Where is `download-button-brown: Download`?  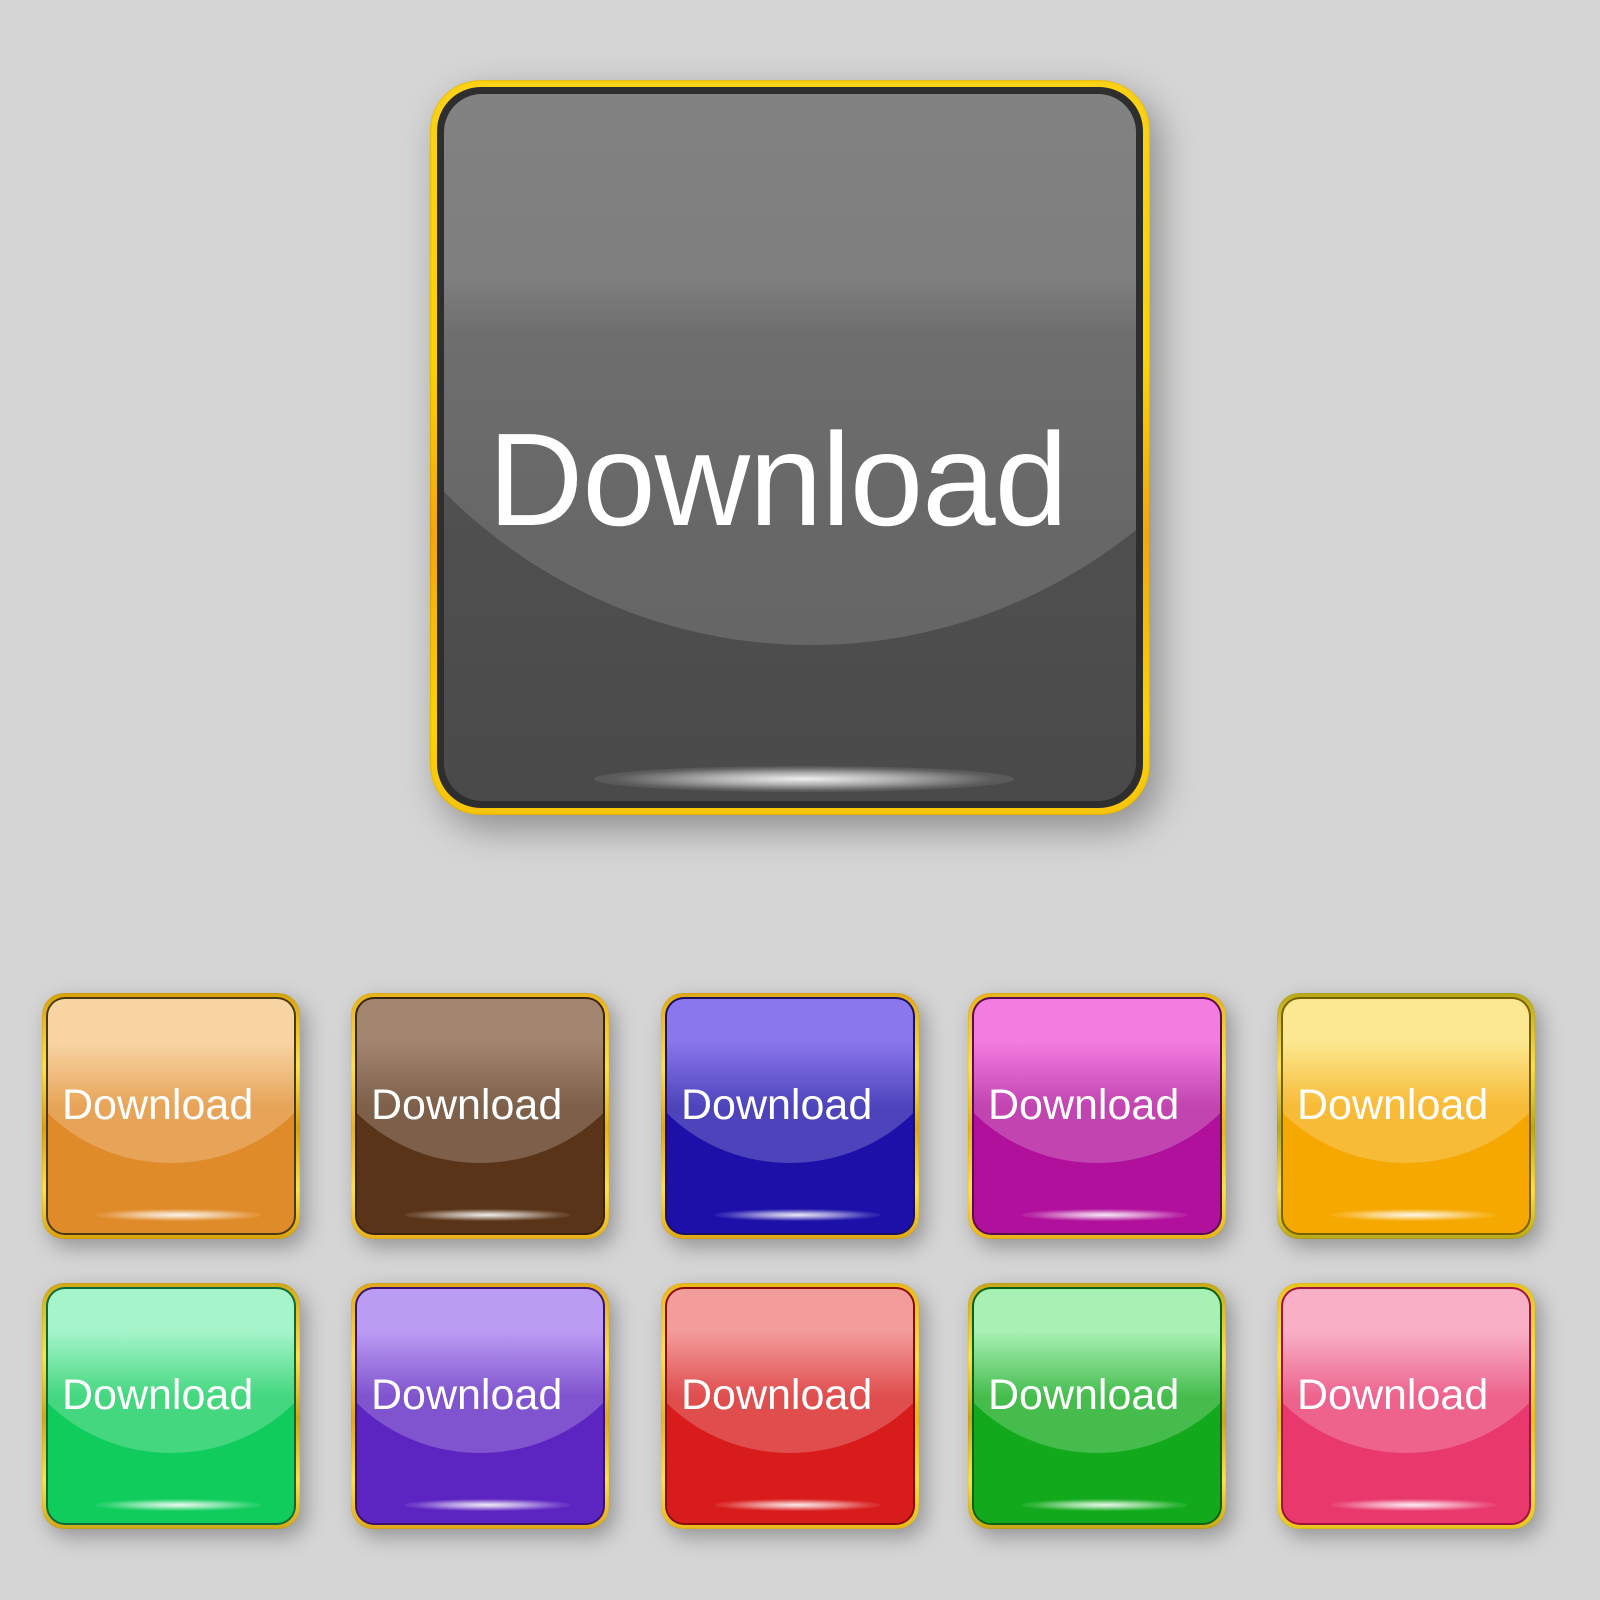
download-button-brown: Download is located at coordinates (480, 1116).